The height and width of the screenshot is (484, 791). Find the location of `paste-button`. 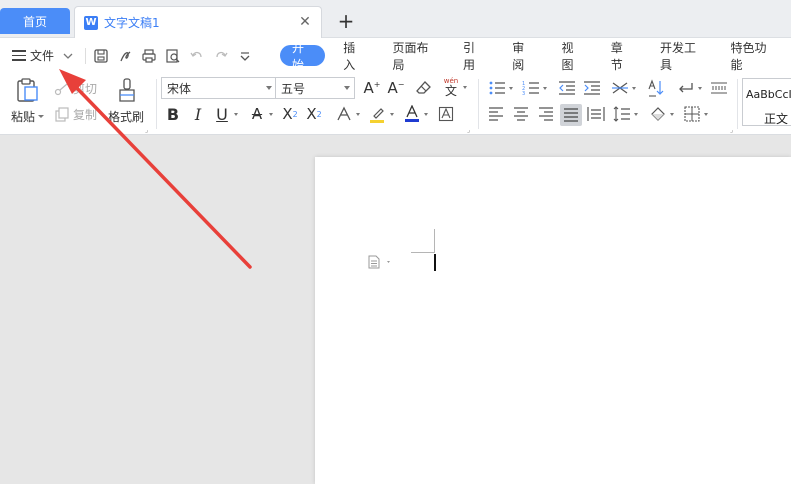

paste-button is located at coordinates (27, 90).